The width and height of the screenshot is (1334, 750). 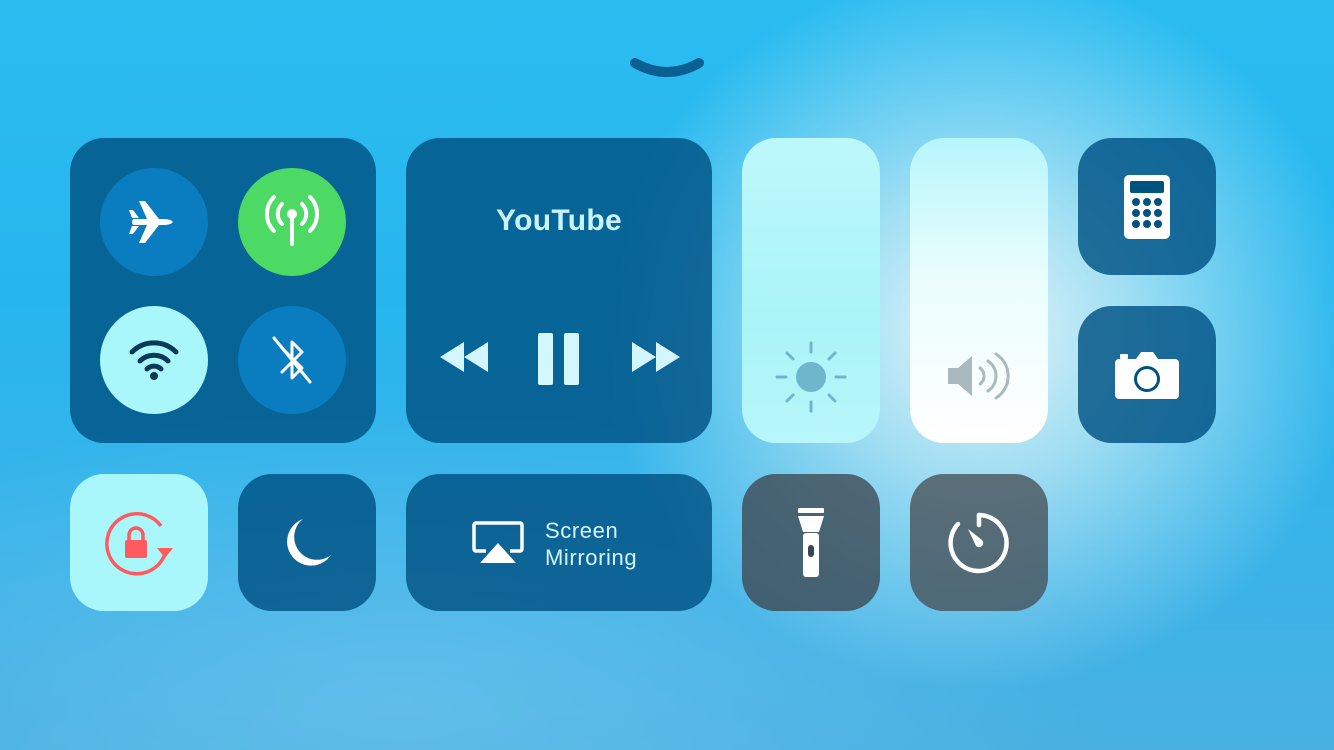 I want to click on bluetooth-off-icon, so click(x=292, y=360).